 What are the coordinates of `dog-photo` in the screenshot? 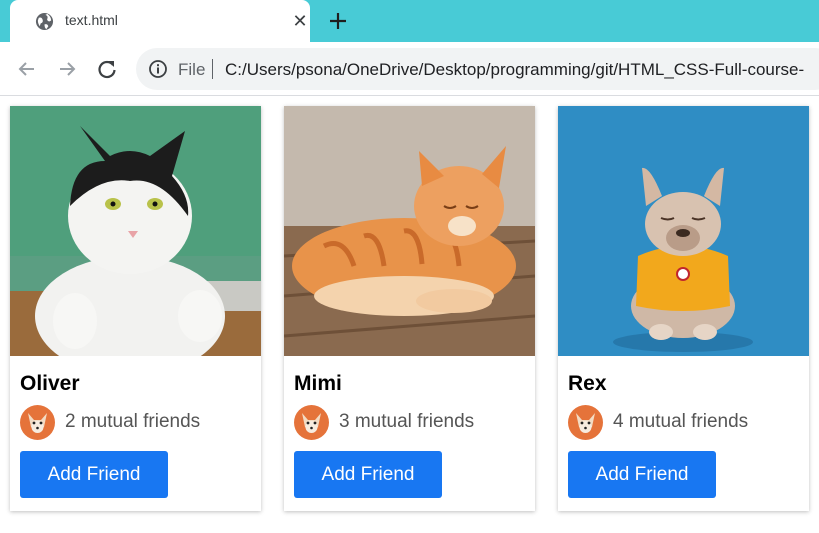 It's located at (683, 231).